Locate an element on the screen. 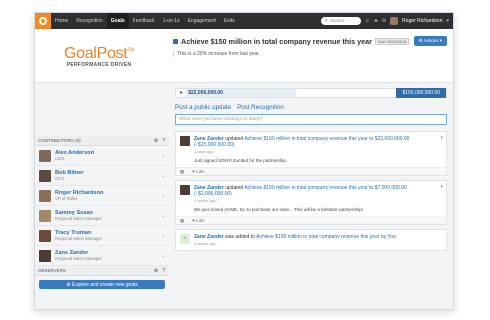 This screenshot has height=320, width=490. brand-trademark: TM is located at coordinates (131, 50).